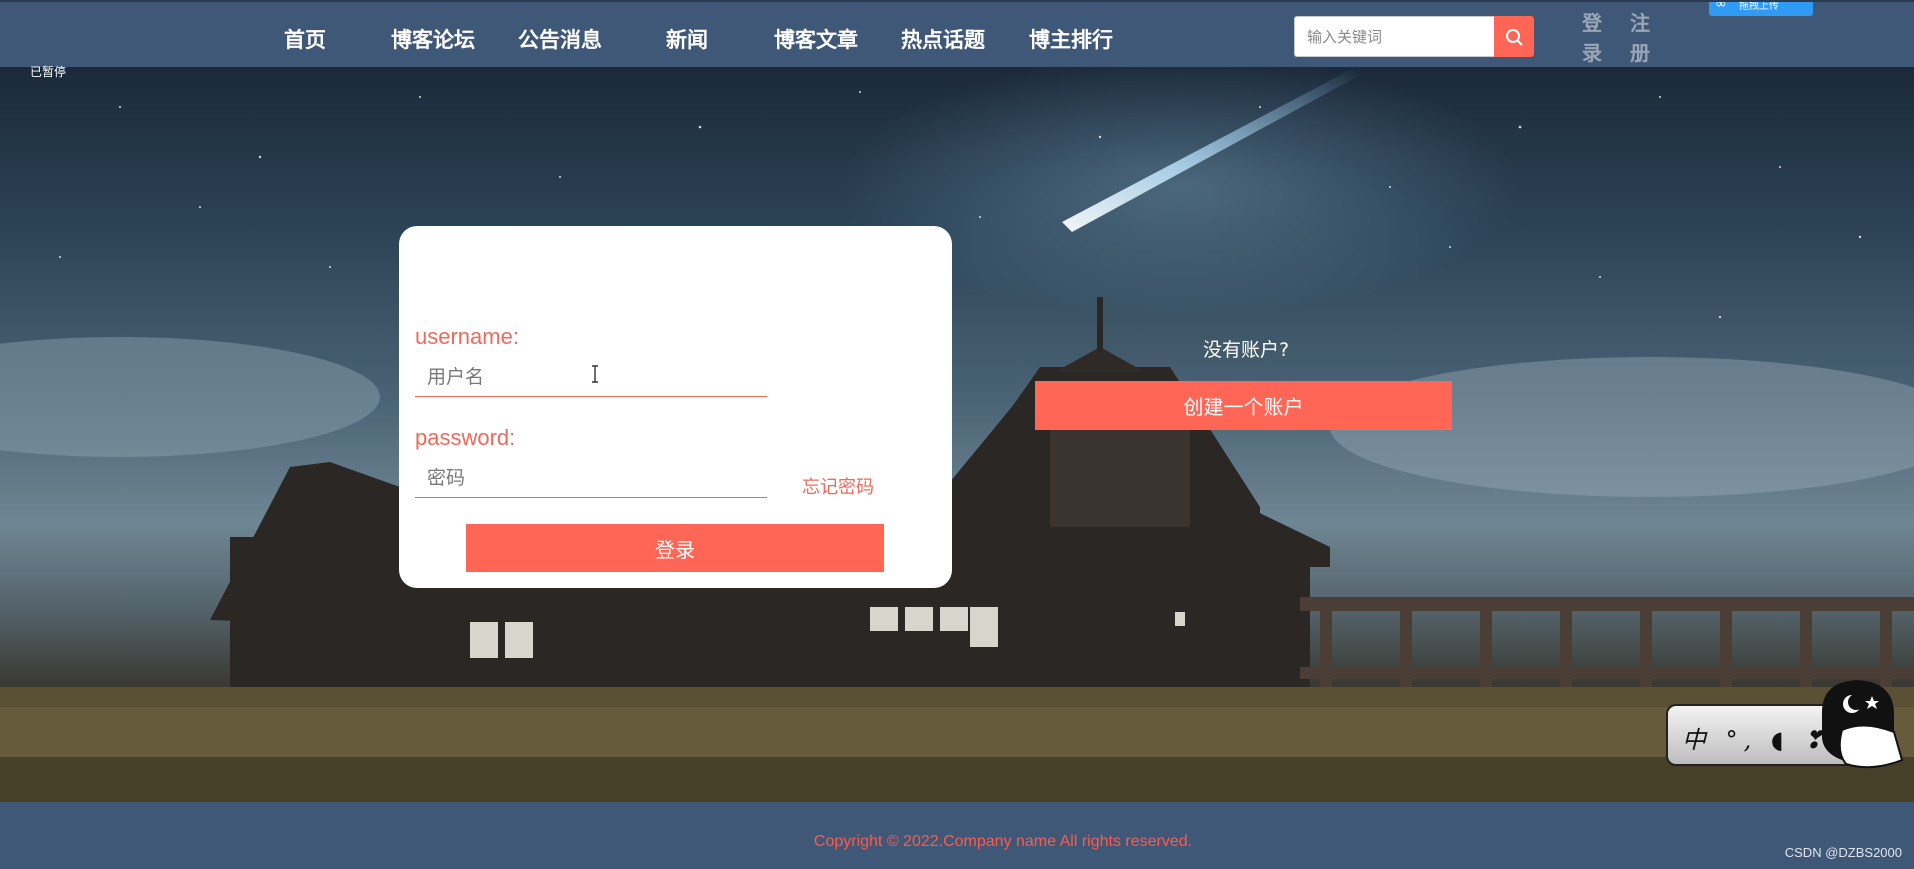 This screenshot has height=869, width=1914. What do you see at coordinates (433, 39) in the screenshot?
I see `nav-item-forum: 博客论坛` at bounding box center [433, 39].